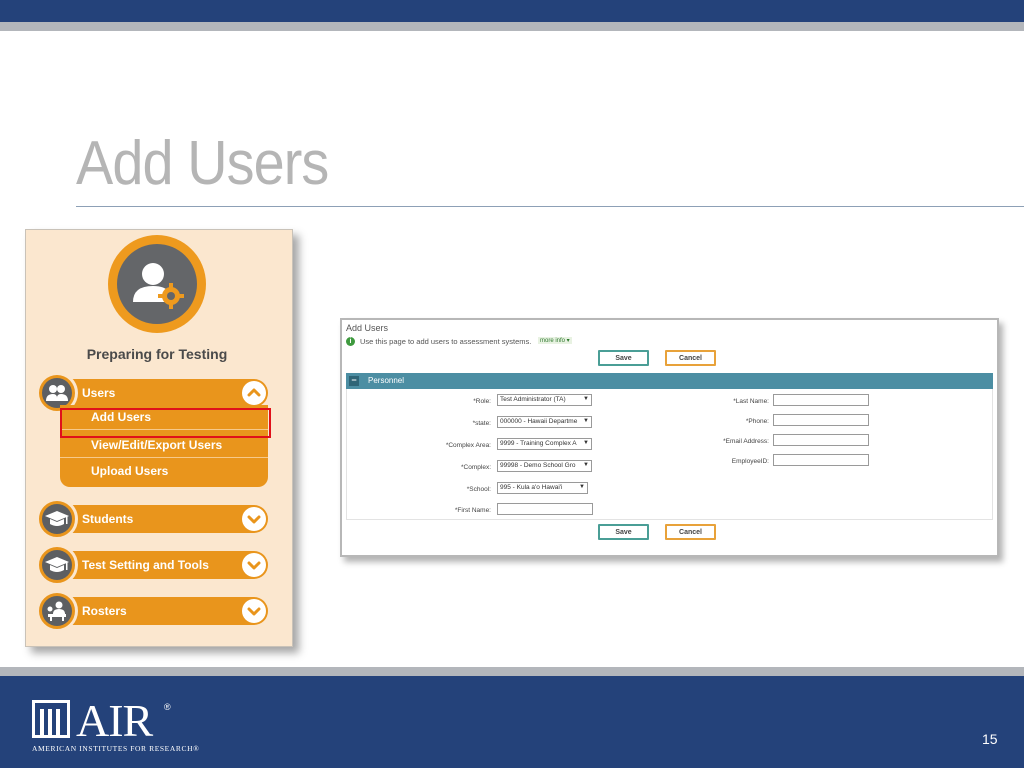 The image size is (1024, 768). What do you see at coordinates (152, 611) in the screenshot?
I see `menu-section-rosters: Rosters` at bounding box center [152, 611].